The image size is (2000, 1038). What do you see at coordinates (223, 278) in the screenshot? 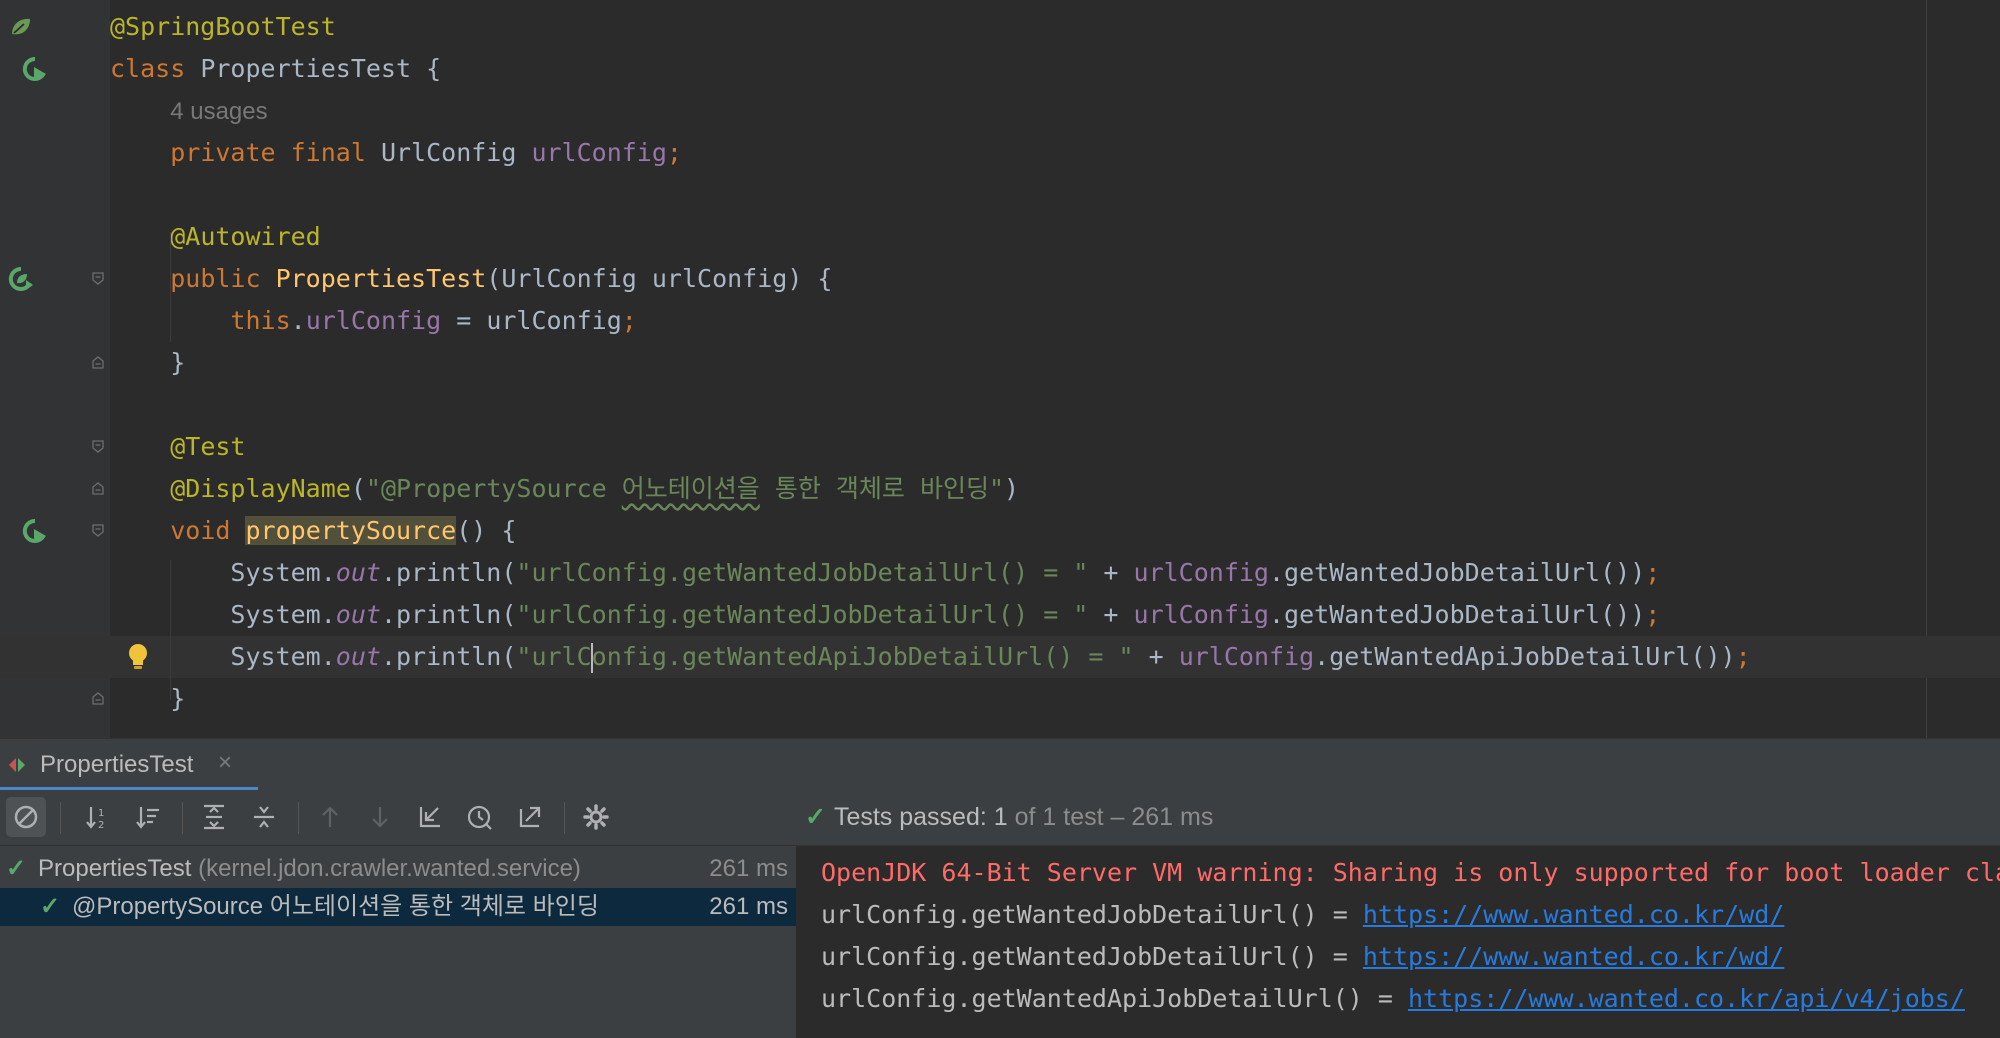
I see `code-token: public` at bounding box center [223, 278].